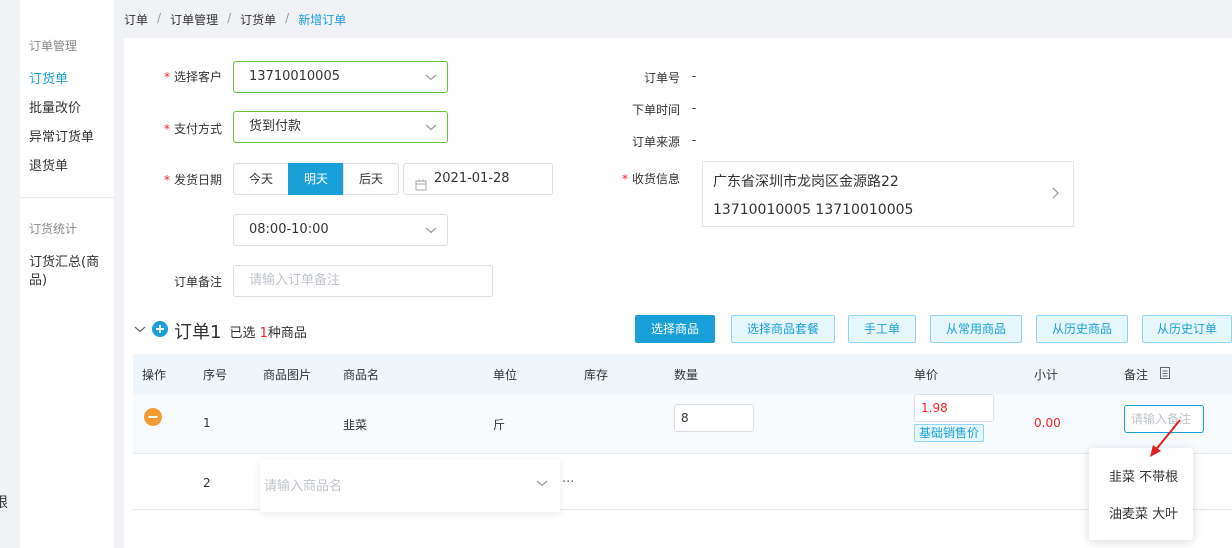 Image resolution: width=1232 pixels, height=548 pixels. What do you see at coordinates (949, 433) in the screenshot?
I see `price-tag: 基础销售价` at bounding box center [949, 433].